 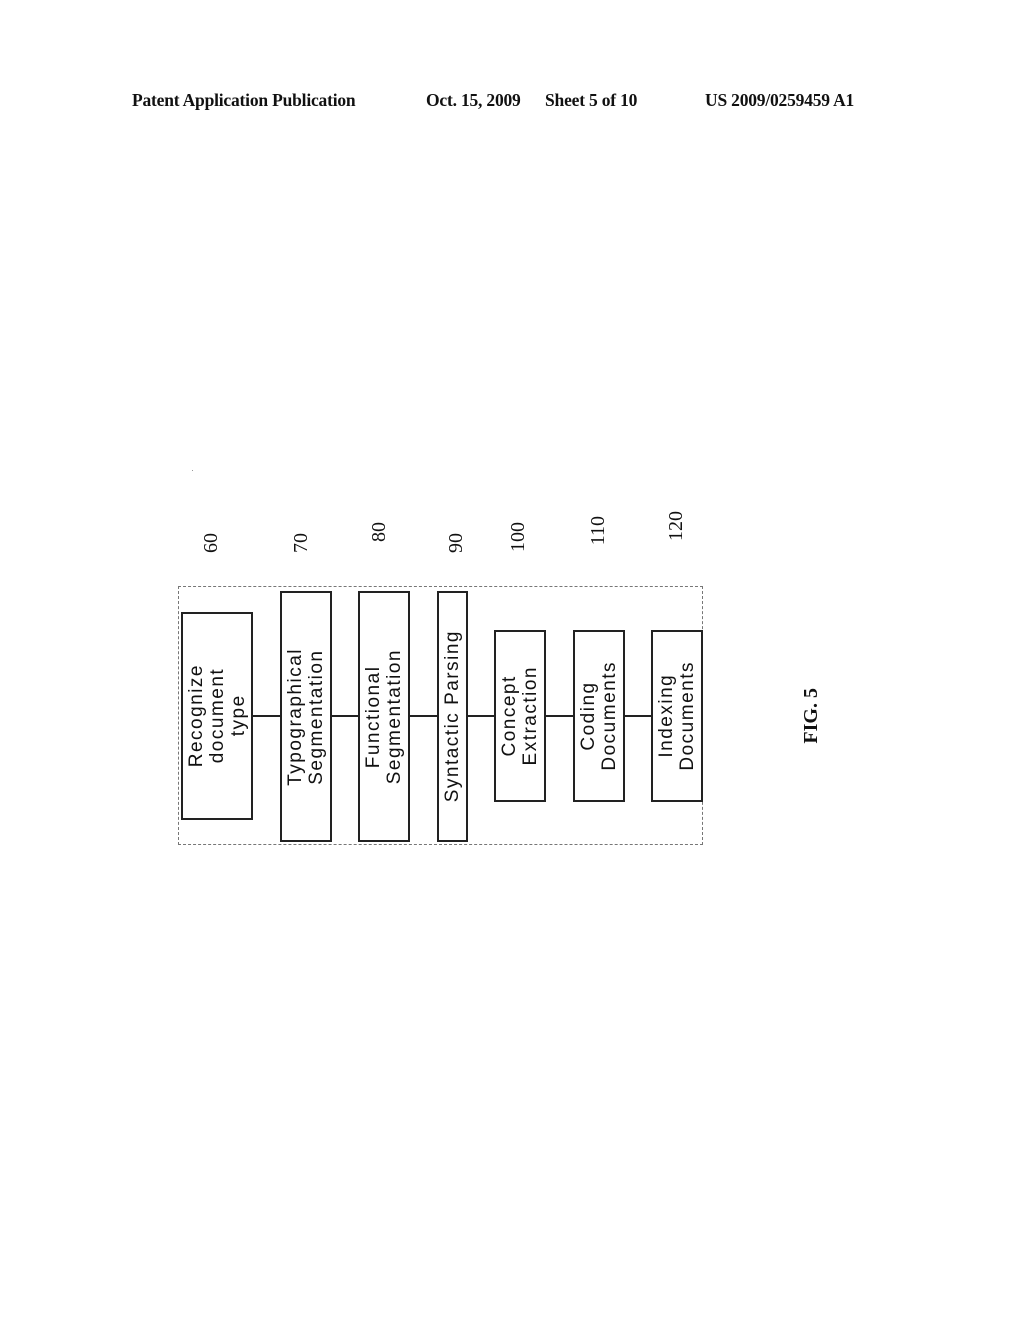 I want to click on figure-label: FIG. 5, so click(x=811, y=716).